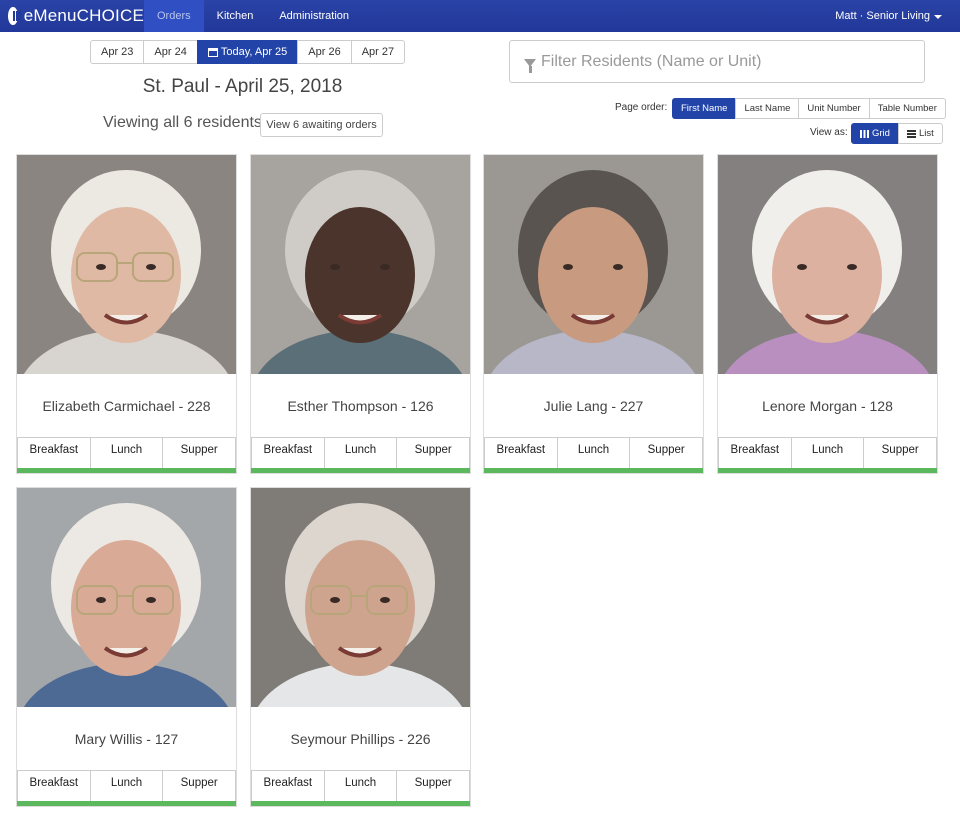  Describe the element at coordinates (378, 52) in the screenshot. I see `date-tab-apr27: Apr 27` at that location.